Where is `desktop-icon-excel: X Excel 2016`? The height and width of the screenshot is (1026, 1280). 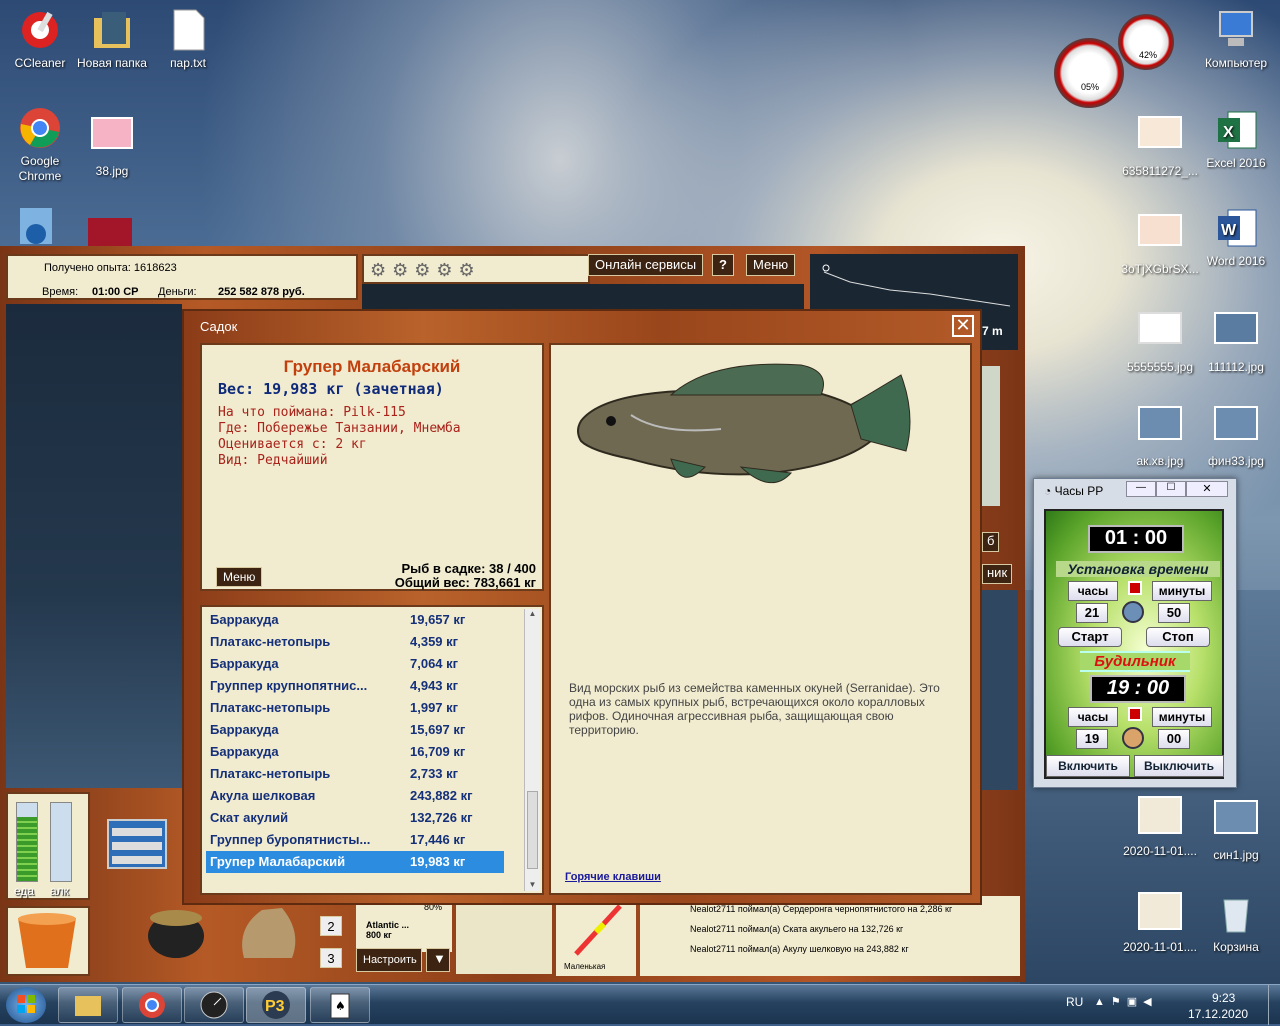 desktop-icon-excel: X Excel 2016 is located at coordinates (1236, 139).